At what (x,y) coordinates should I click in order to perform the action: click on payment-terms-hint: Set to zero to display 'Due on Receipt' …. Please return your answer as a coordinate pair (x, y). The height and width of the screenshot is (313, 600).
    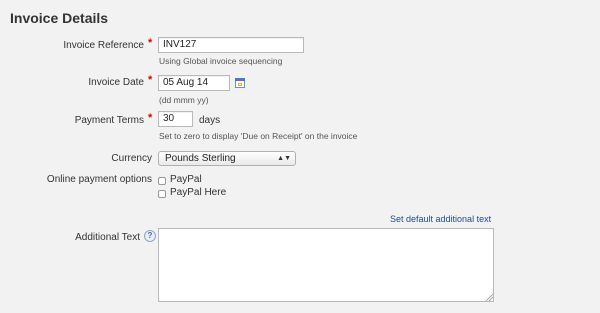
    Looking at the image, I should click on (258, 136).